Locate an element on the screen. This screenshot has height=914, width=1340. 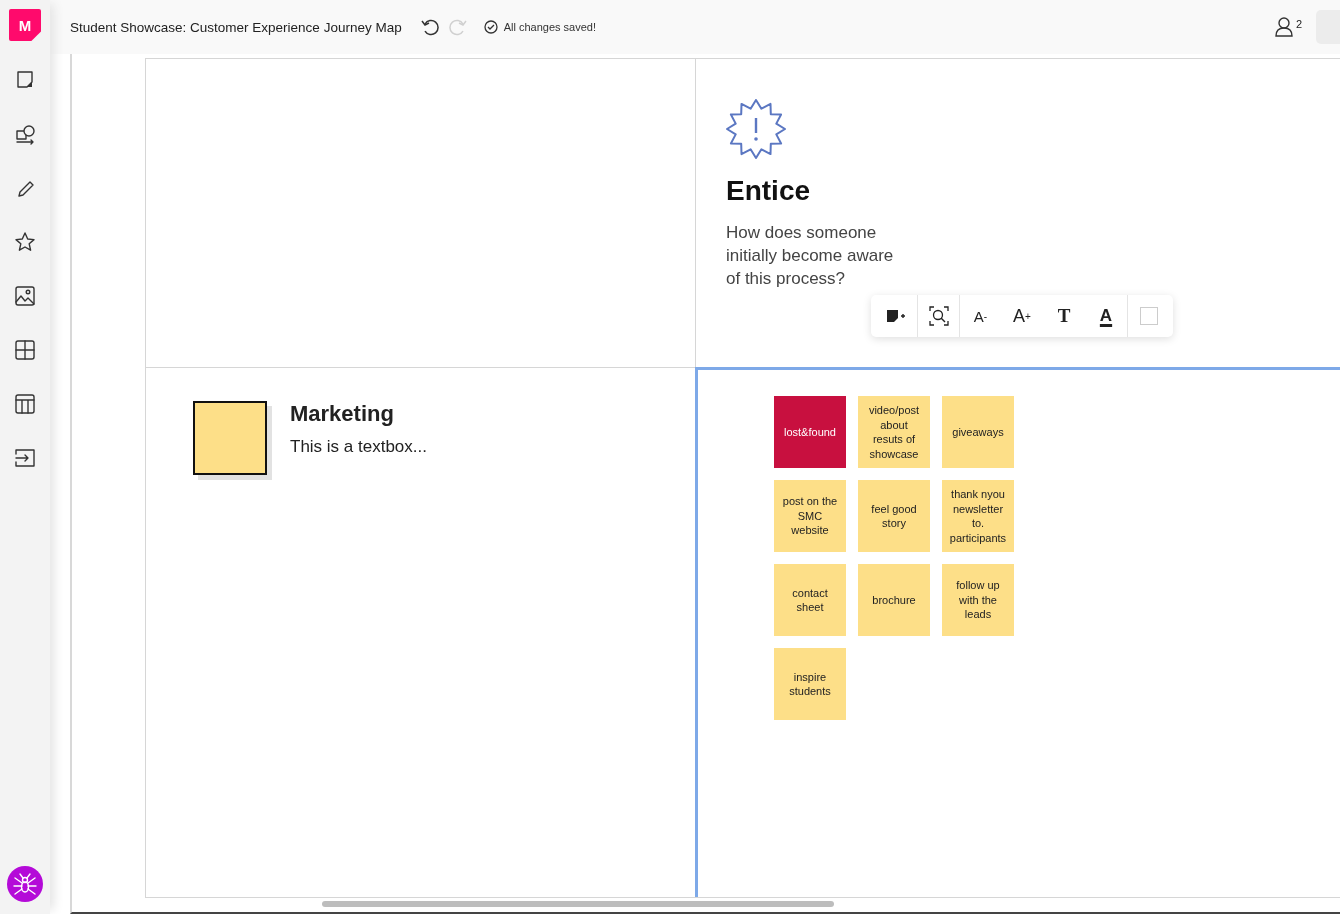
table-tool is located at coordinates (25, 404).